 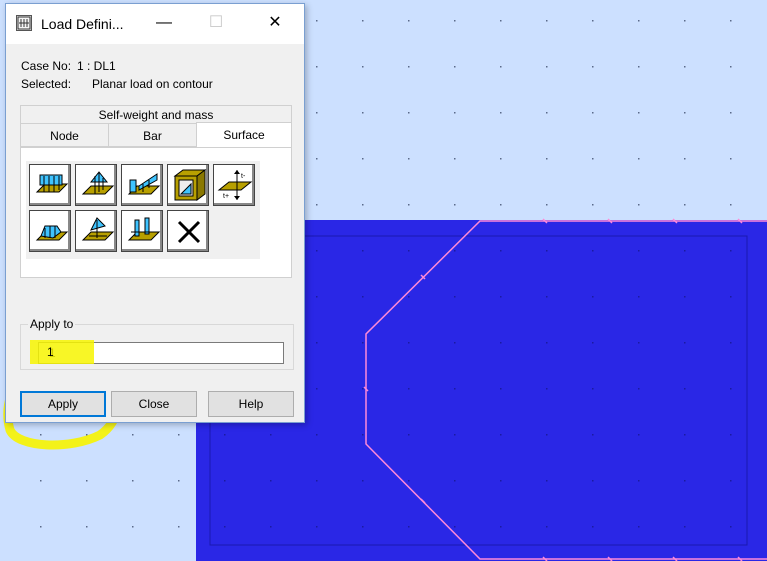 I want to click on close-icon: ✕, so click(x=275, y=23).